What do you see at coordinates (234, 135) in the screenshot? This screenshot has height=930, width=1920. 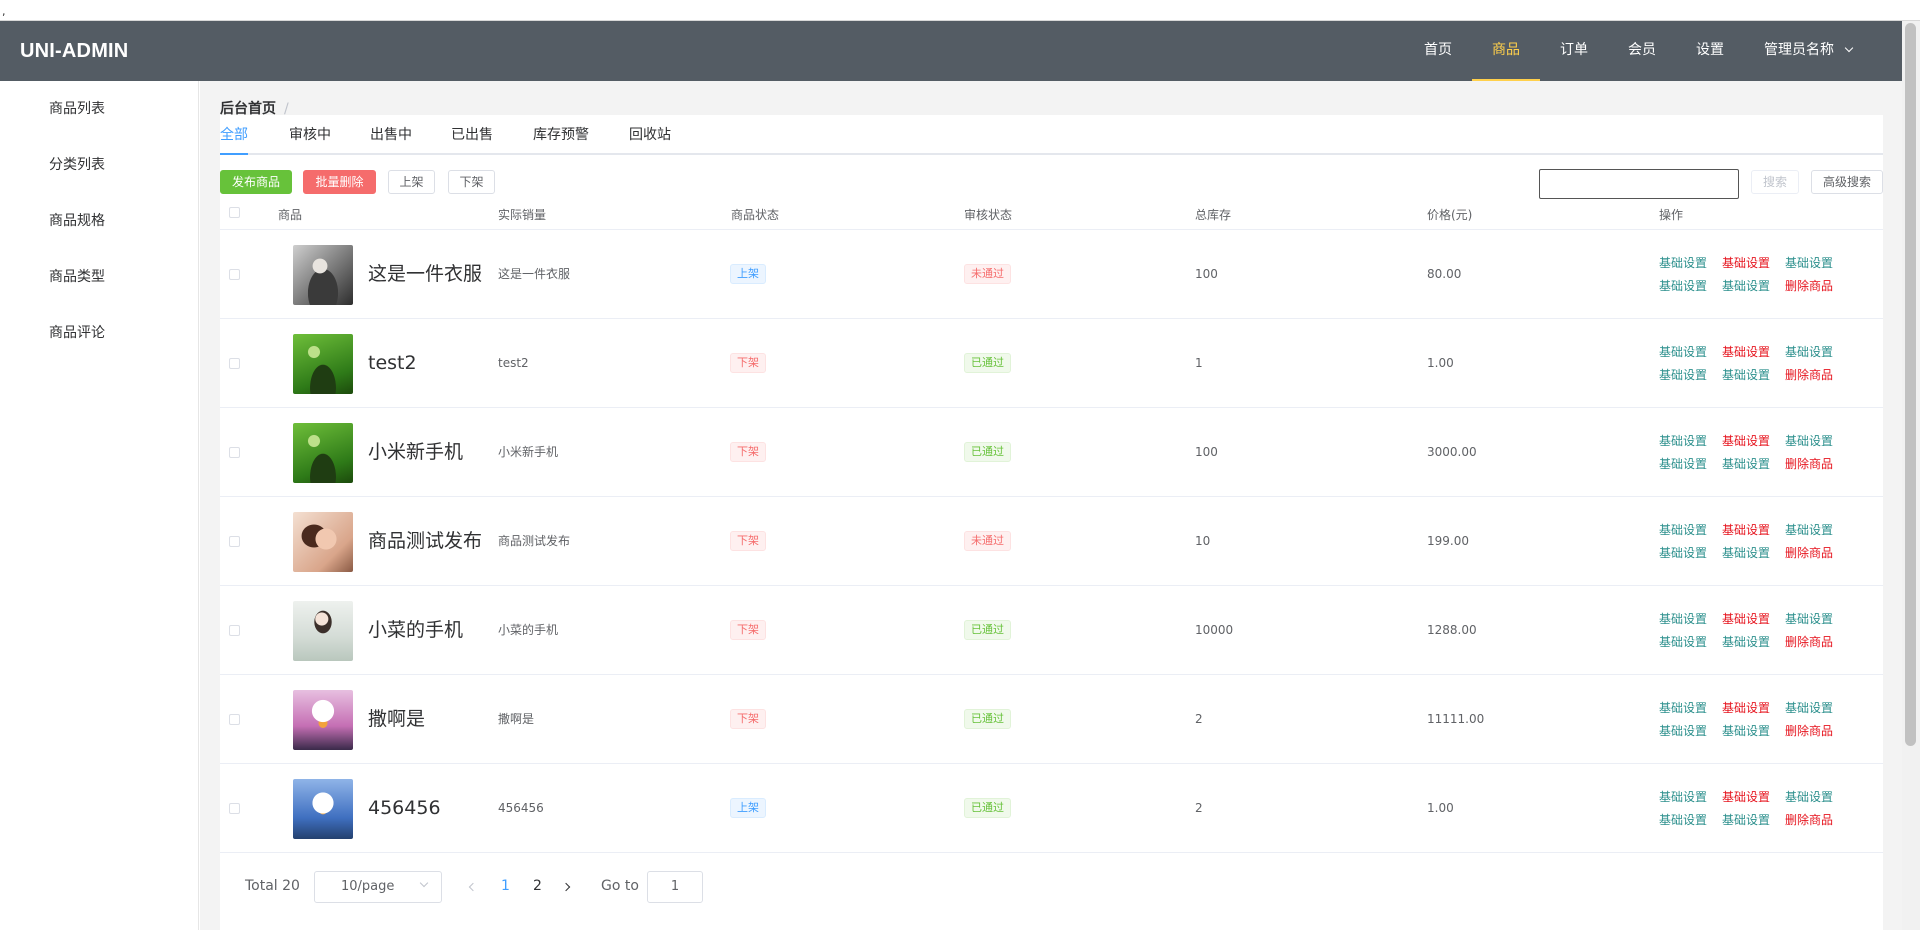 I see `tab-all: 全部` at bounding box center [234, 135].